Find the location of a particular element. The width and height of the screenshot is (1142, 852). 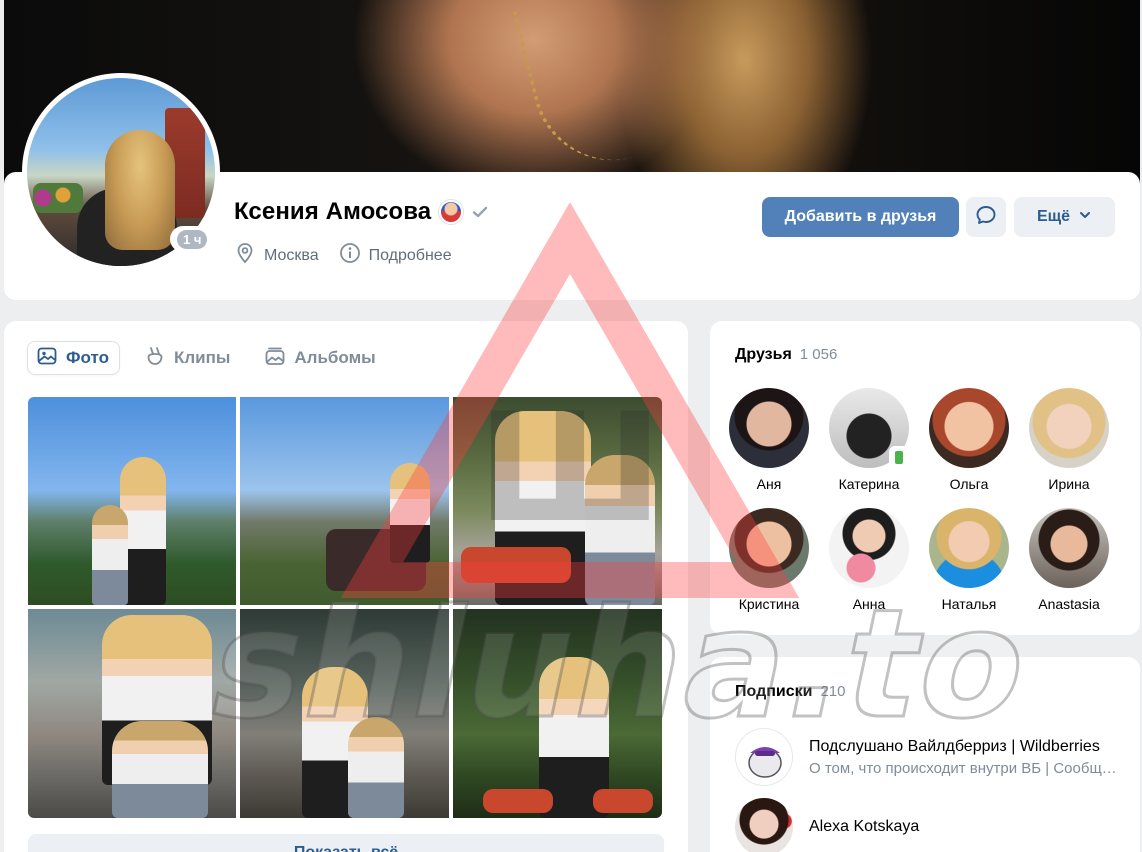

online-status-text: 1 ч is located at coordinates (192, 239).